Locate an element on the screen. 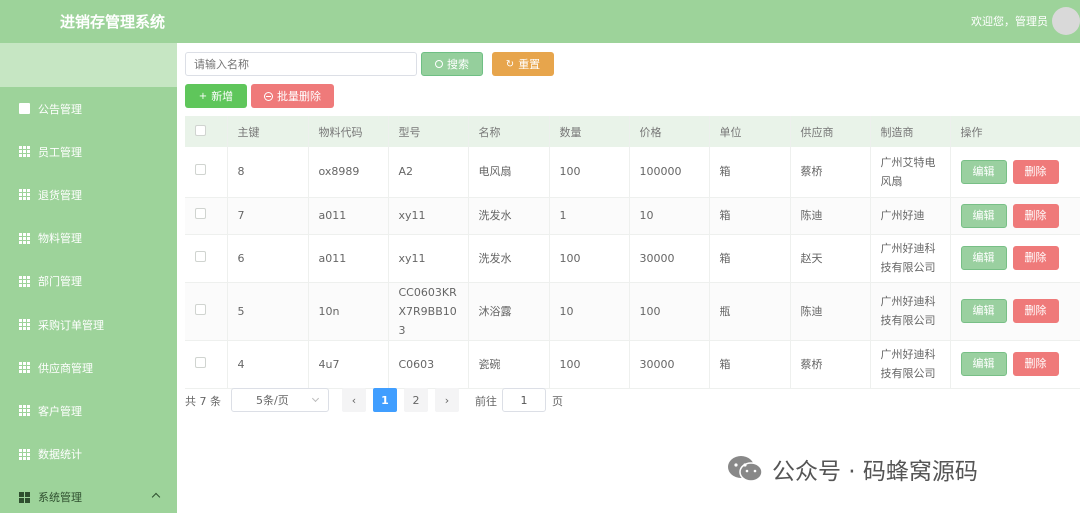 The height and width of the screenshot is (513, 1080). chevron-right-icon: › is located at coordinates (447, 400).